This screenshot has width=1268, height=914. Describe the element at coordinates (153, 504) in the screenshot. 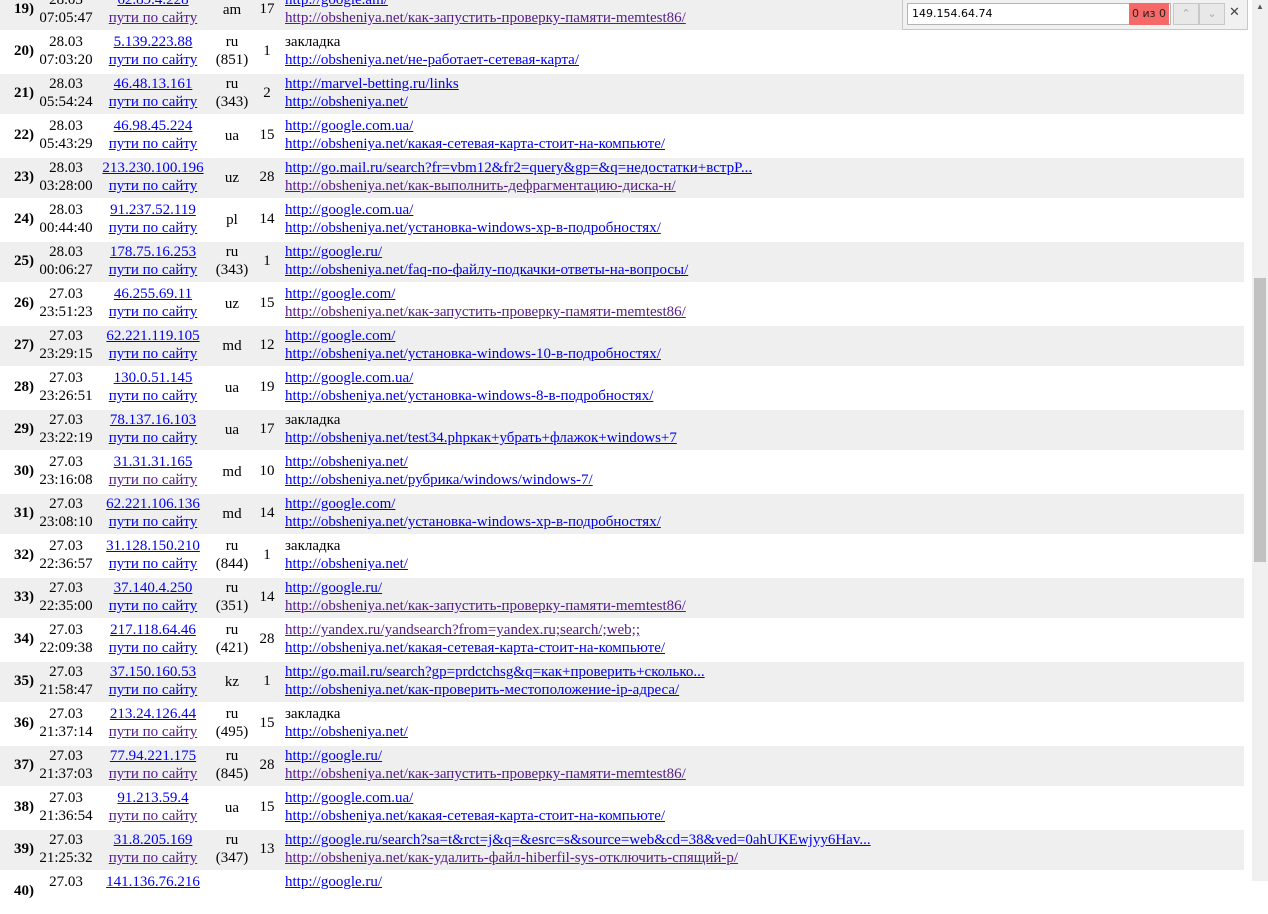

I see `ip-link: 62.221.106.136` at that location.